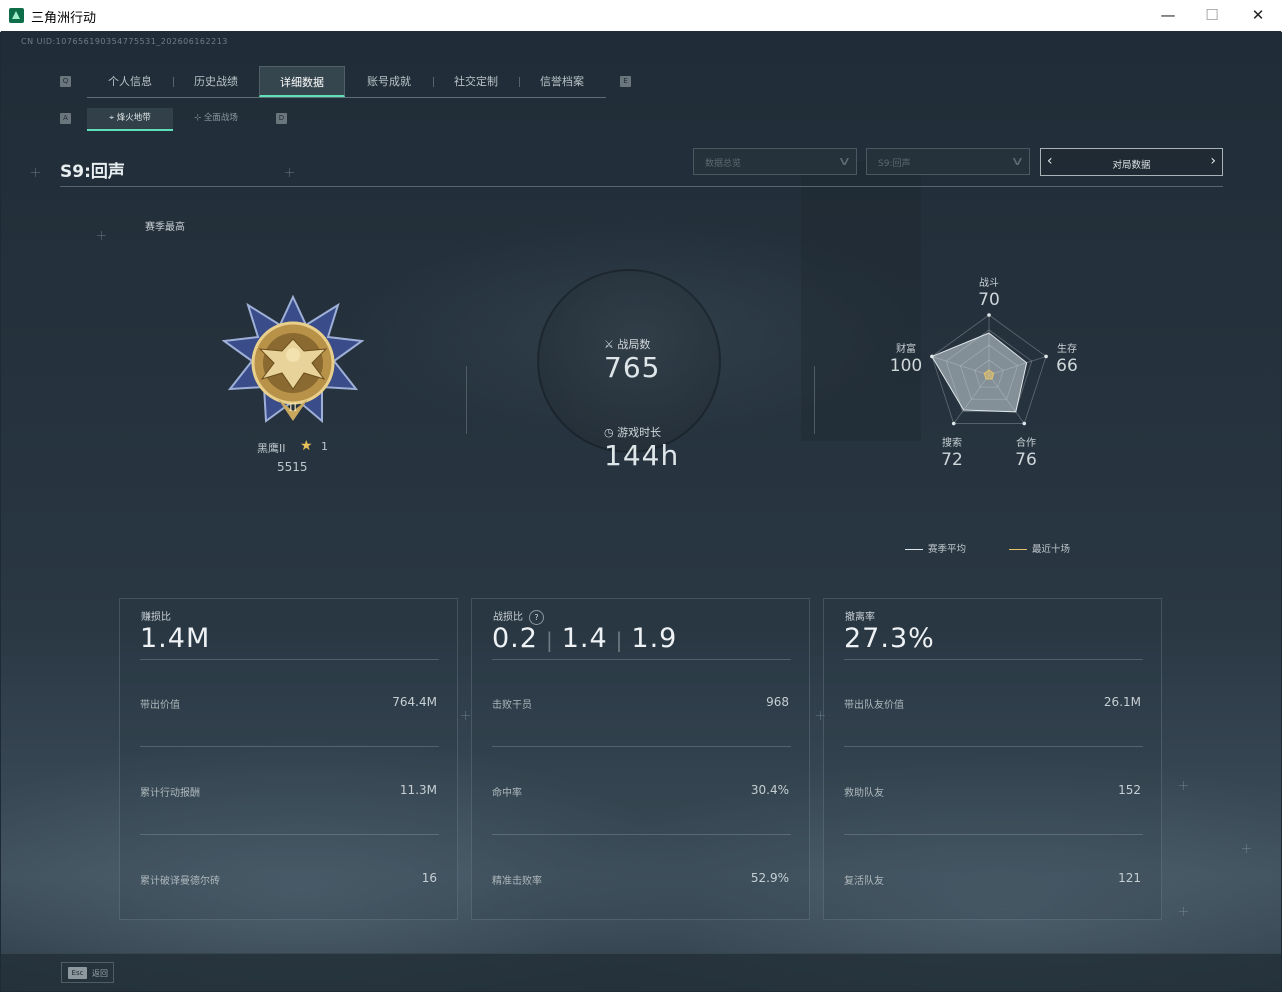 The width and height of the screenshot is (1282, 992). Describe the element at coordinates (507, 793) in the screenshot. I see `card-row-label: 命中率` at that location.